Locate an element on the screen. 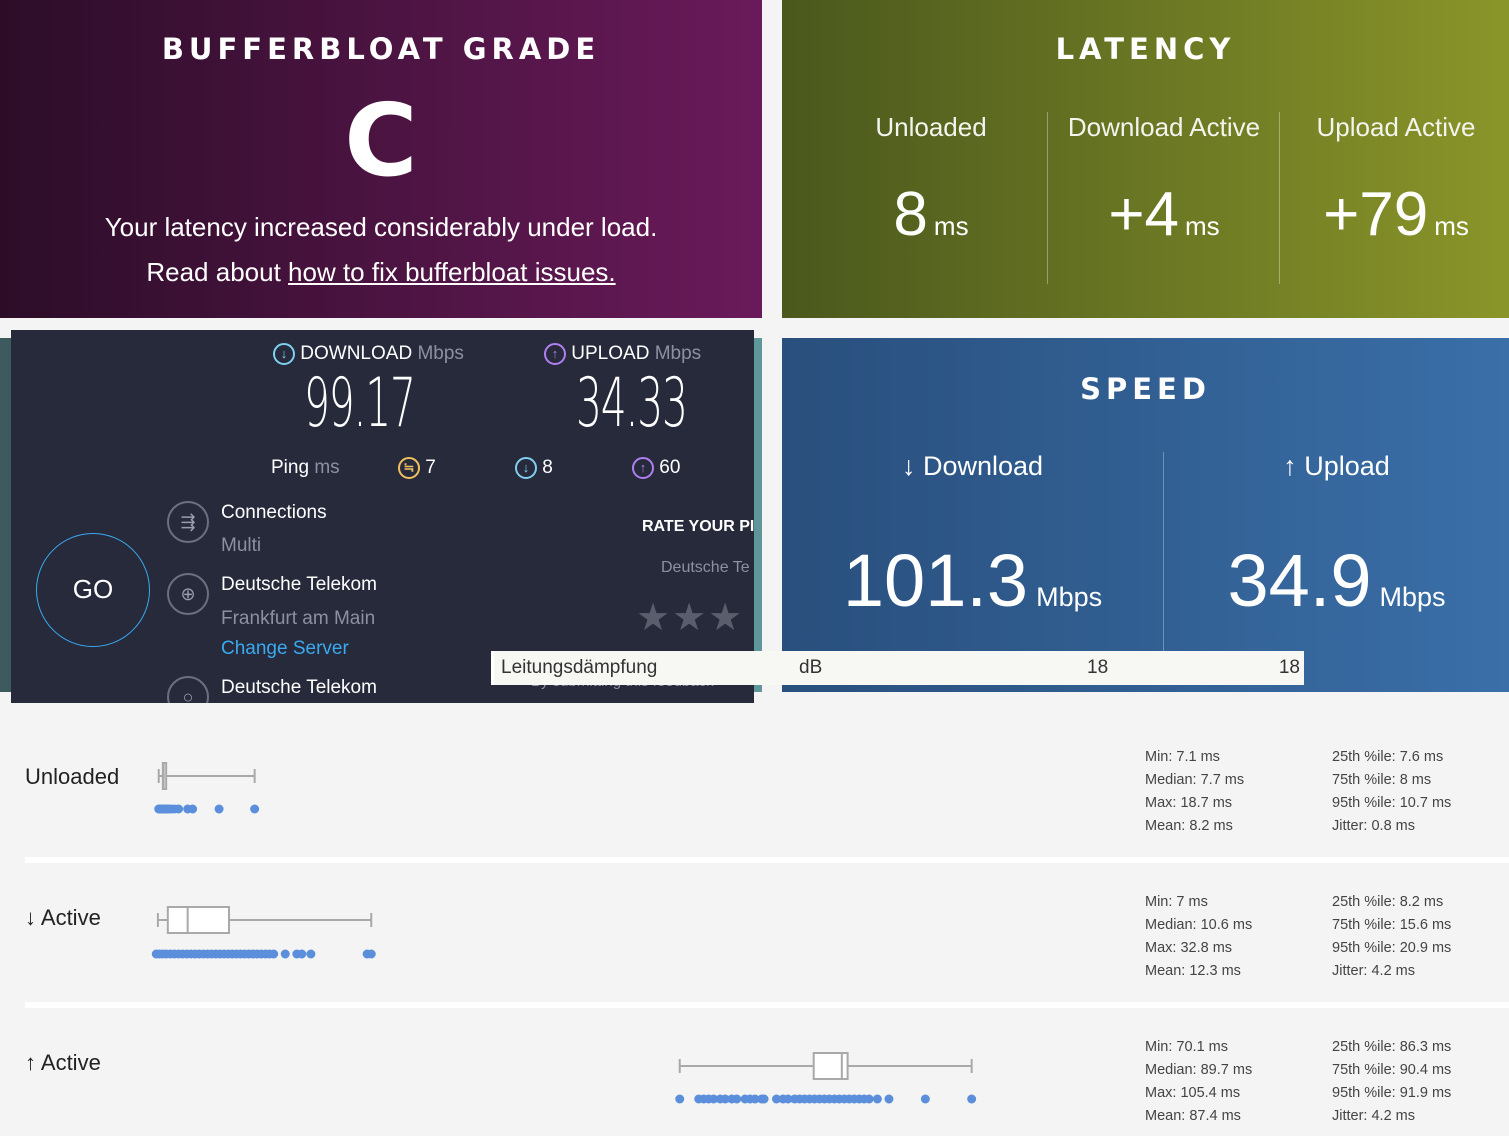  latency-value: +79 is located at coordinates (1376, 214).